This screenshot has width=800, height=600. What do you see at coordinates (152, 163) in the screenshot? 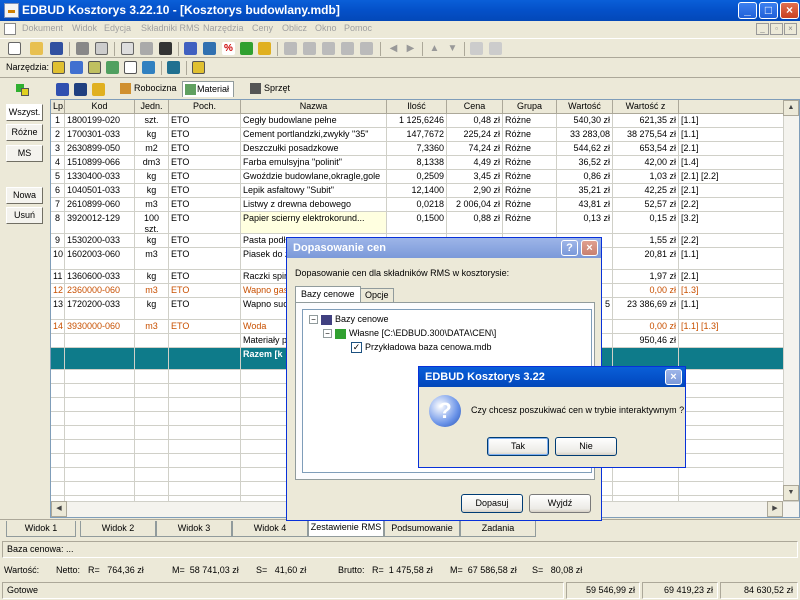
I see `table-cell: dm3` at bounding box center [152, 163].